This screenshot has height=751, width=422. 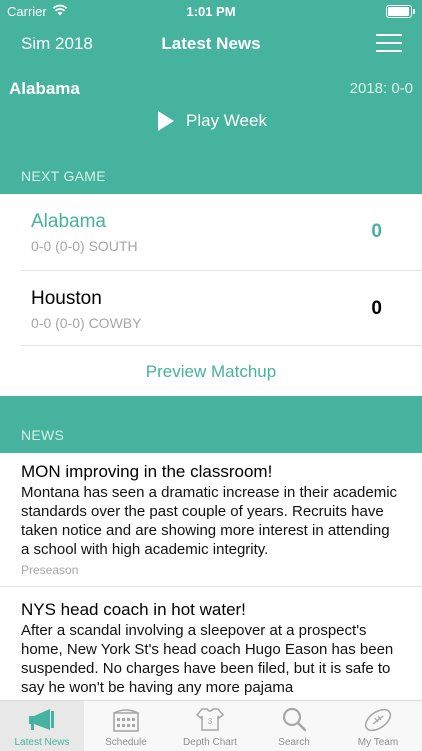 What do you see at coordinates (389, 43) in the screenshot?
I see `hamburger-menu-icon` at bounding box center [389, 43].